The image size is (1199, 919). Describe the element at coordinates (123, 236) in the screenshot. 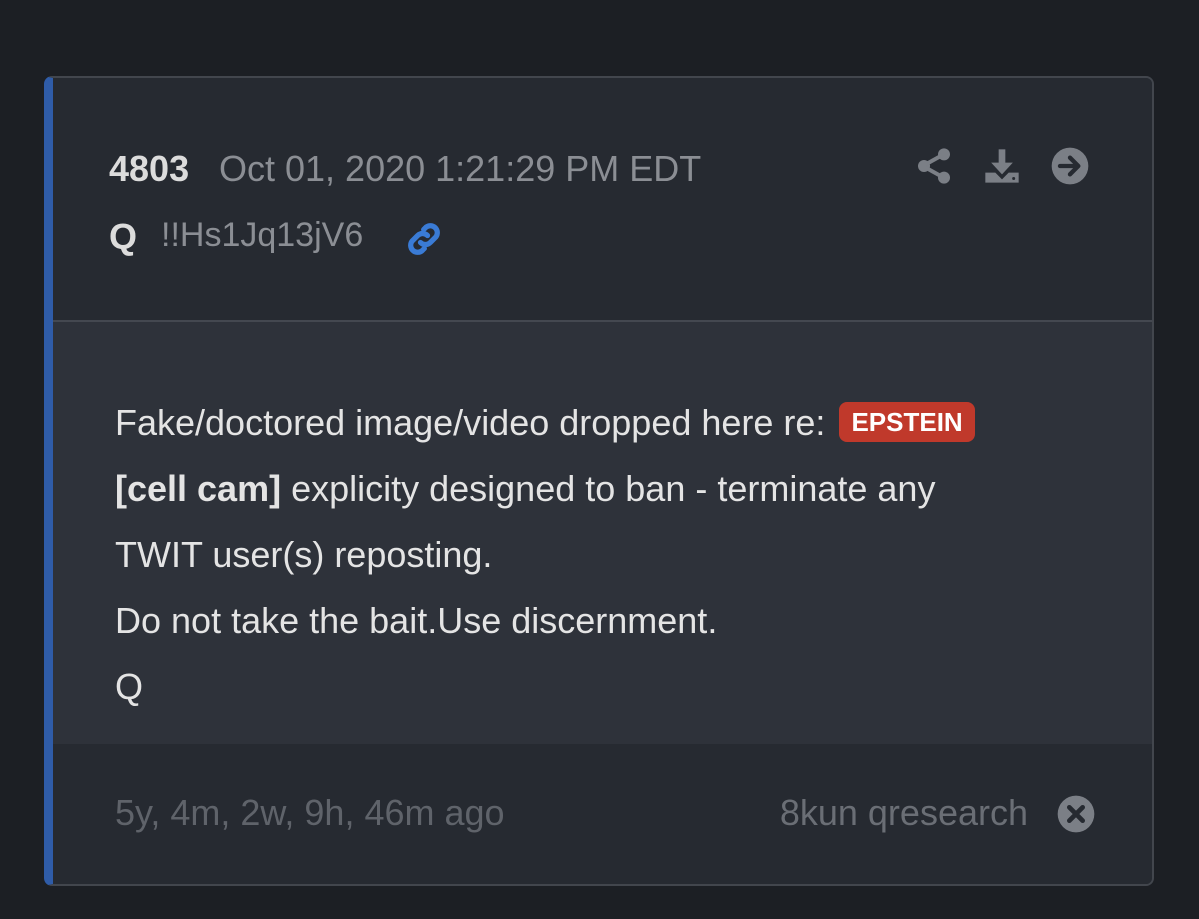

I see `post-author: Q` at that location.